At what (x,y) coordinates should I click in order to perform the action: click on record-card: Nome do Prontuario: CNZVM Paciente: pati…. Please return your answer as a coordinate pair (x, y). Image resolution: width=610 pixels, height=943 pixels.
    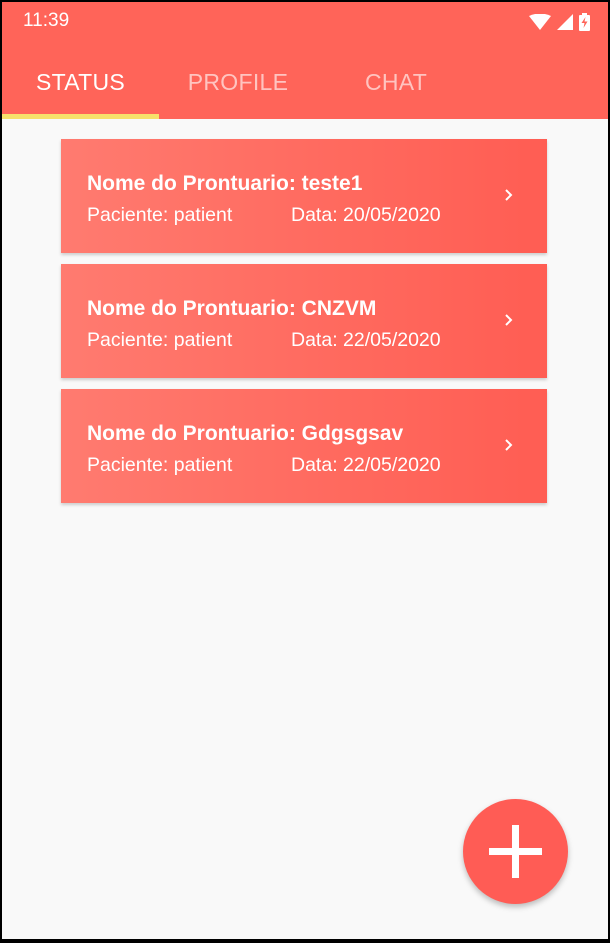
    Looking at the image, I should click on (304, 321).